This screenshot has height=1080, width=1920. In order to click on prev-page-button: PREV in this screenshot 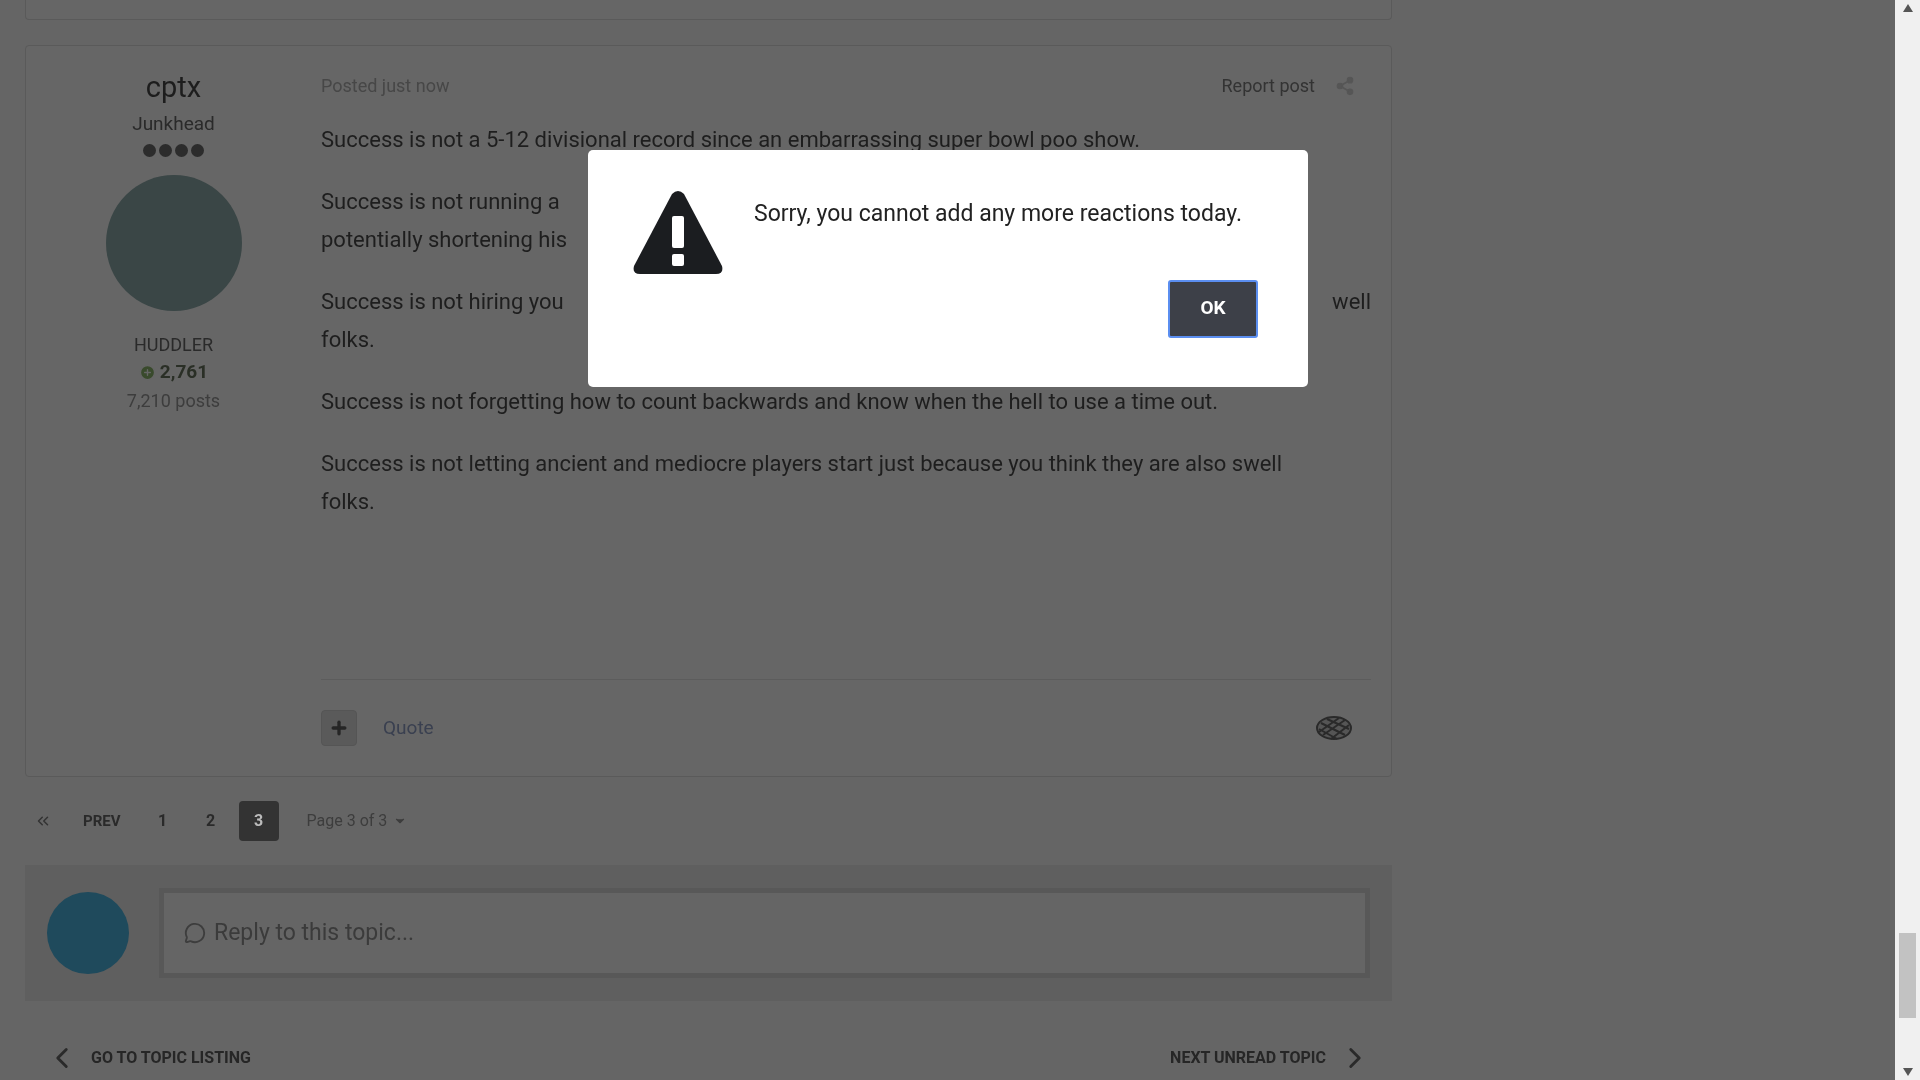, I will do `click(102, 821)`.